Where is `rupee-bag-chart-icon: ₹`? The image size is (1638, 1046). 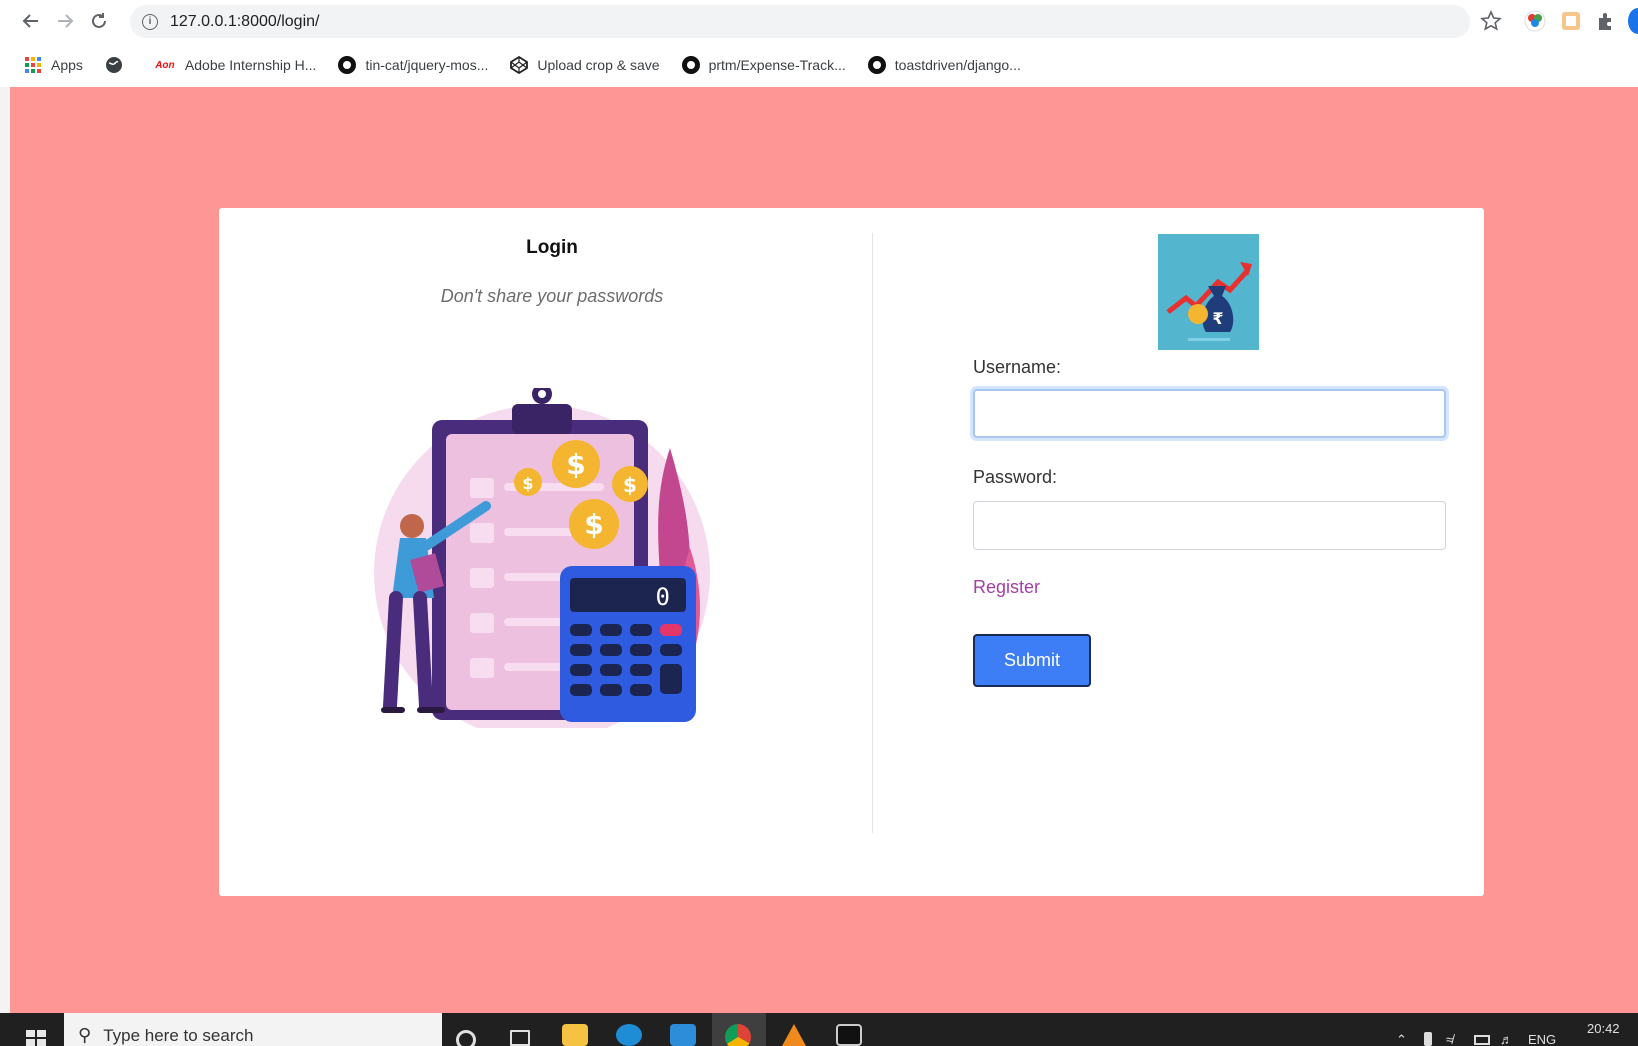
rupee-bag-chart-icon: ₹ is located at coordinates (1209, 301).